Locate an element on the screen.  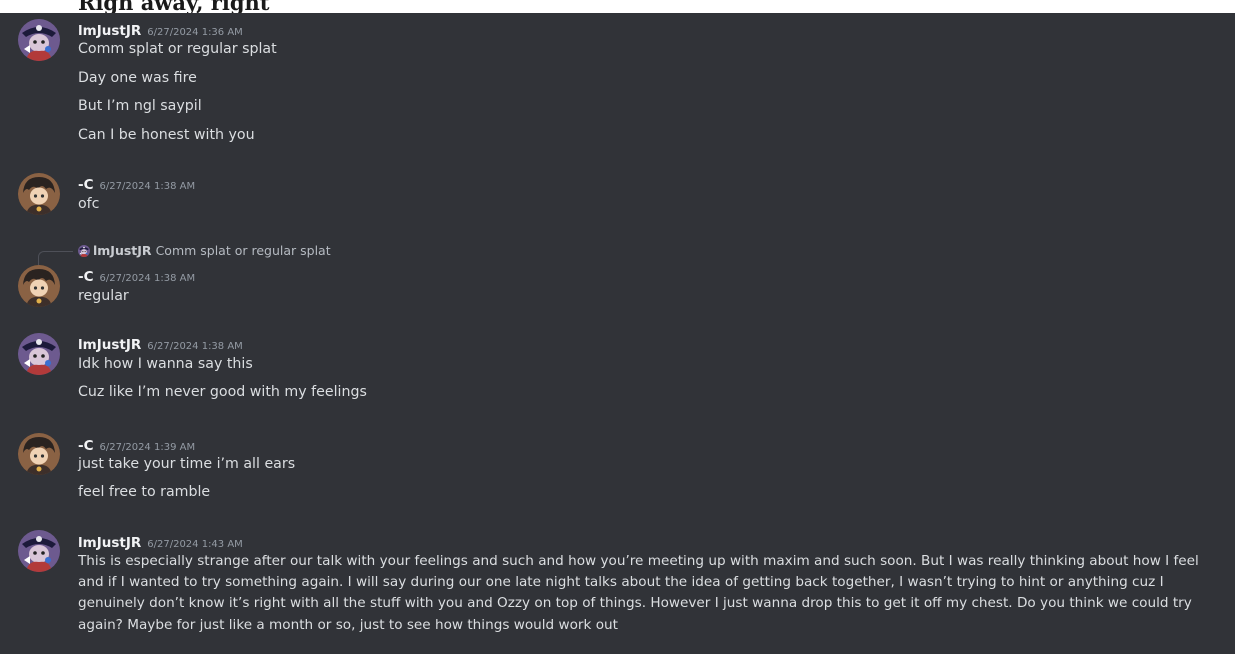
message-text: just take your time i’m all ears is located at coordinates (187, 464).